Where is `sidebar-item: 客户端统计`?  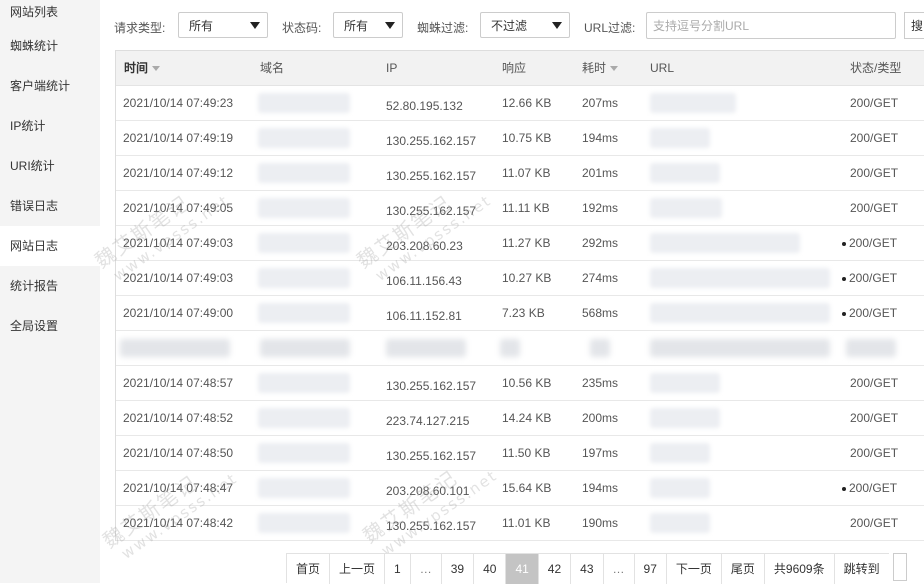
sidebar-item: 客户端统计 is located at coordinates (50, 86).